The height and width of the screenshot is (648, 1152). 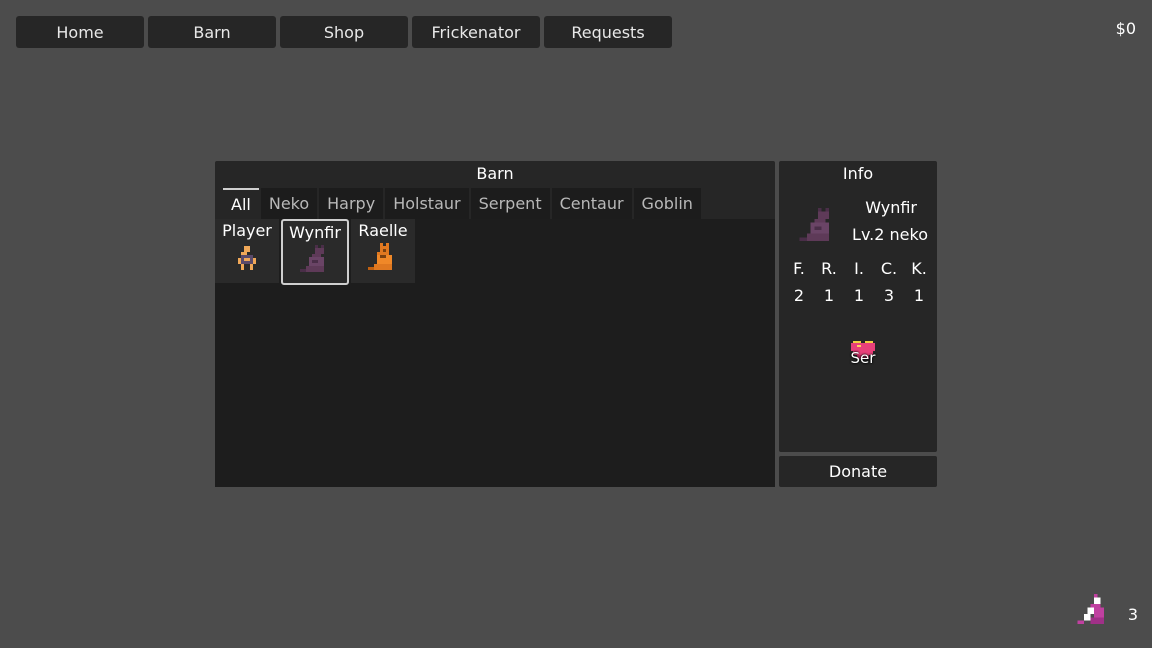 I want to click on character-list: Player Wynfir Raelle, so click(x=315, y=252).